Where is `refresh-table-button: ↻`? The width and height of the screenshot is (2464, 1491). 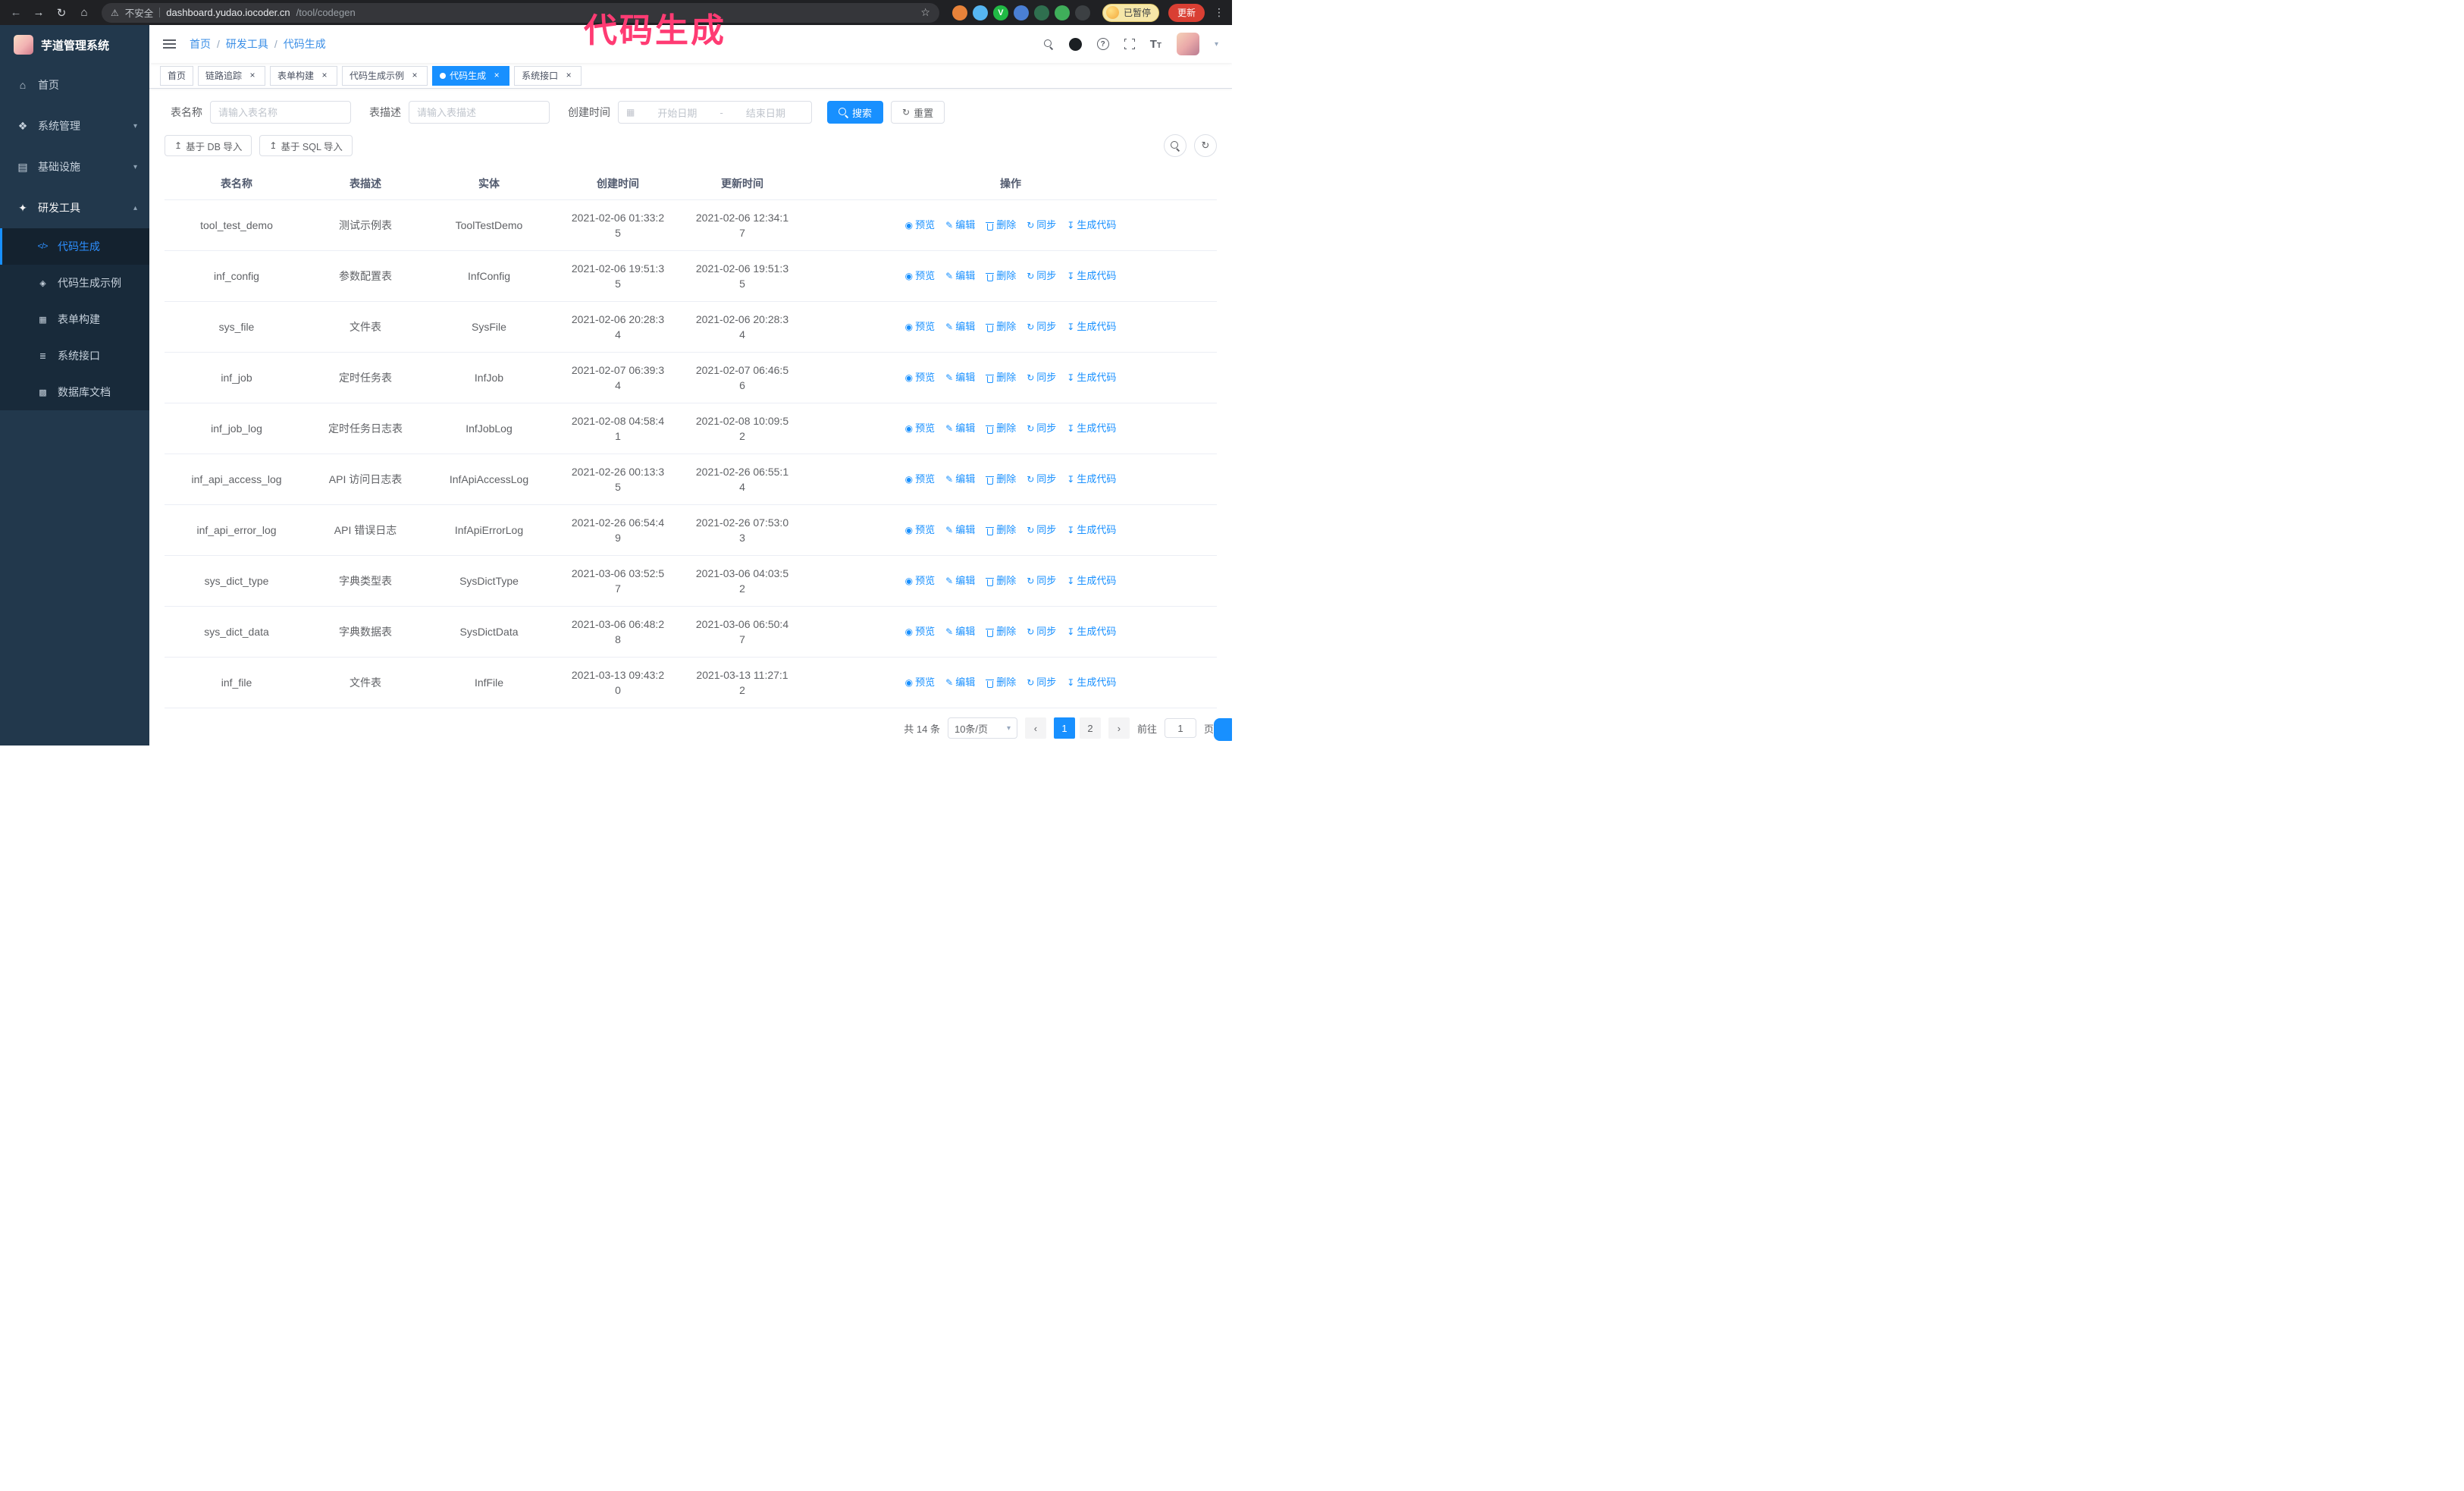 refresh-table-button: ↻ is located at coordinates (1205, 145).